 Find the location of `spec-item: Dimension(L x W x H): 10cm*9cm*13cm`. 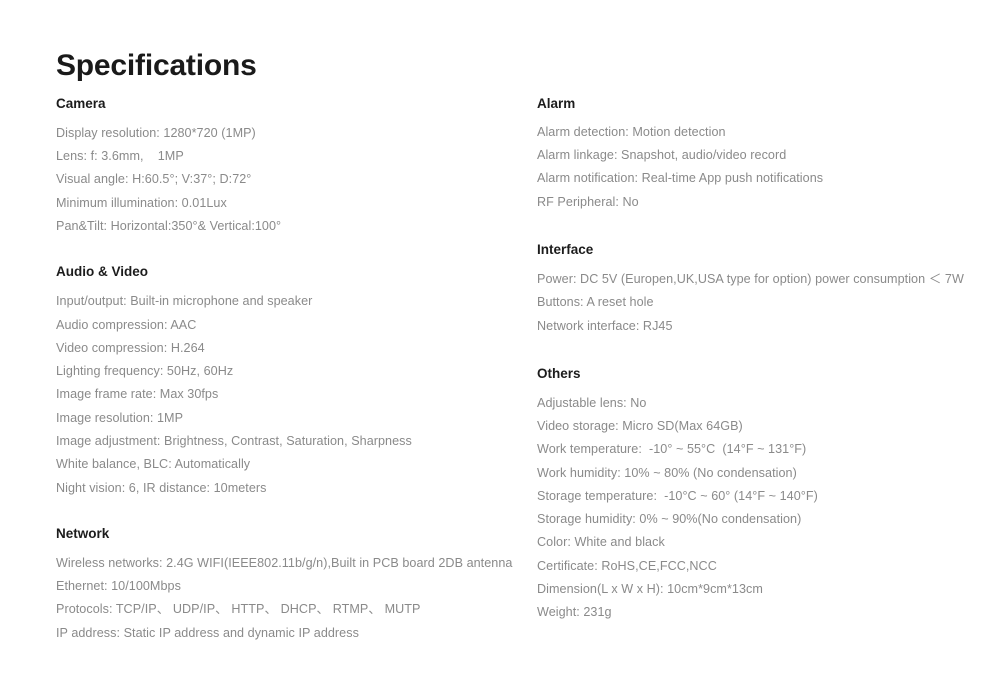

spec-item: Dimension(L x W x H): 10cm*9cm*13cm is located at coordinates (650, 589).